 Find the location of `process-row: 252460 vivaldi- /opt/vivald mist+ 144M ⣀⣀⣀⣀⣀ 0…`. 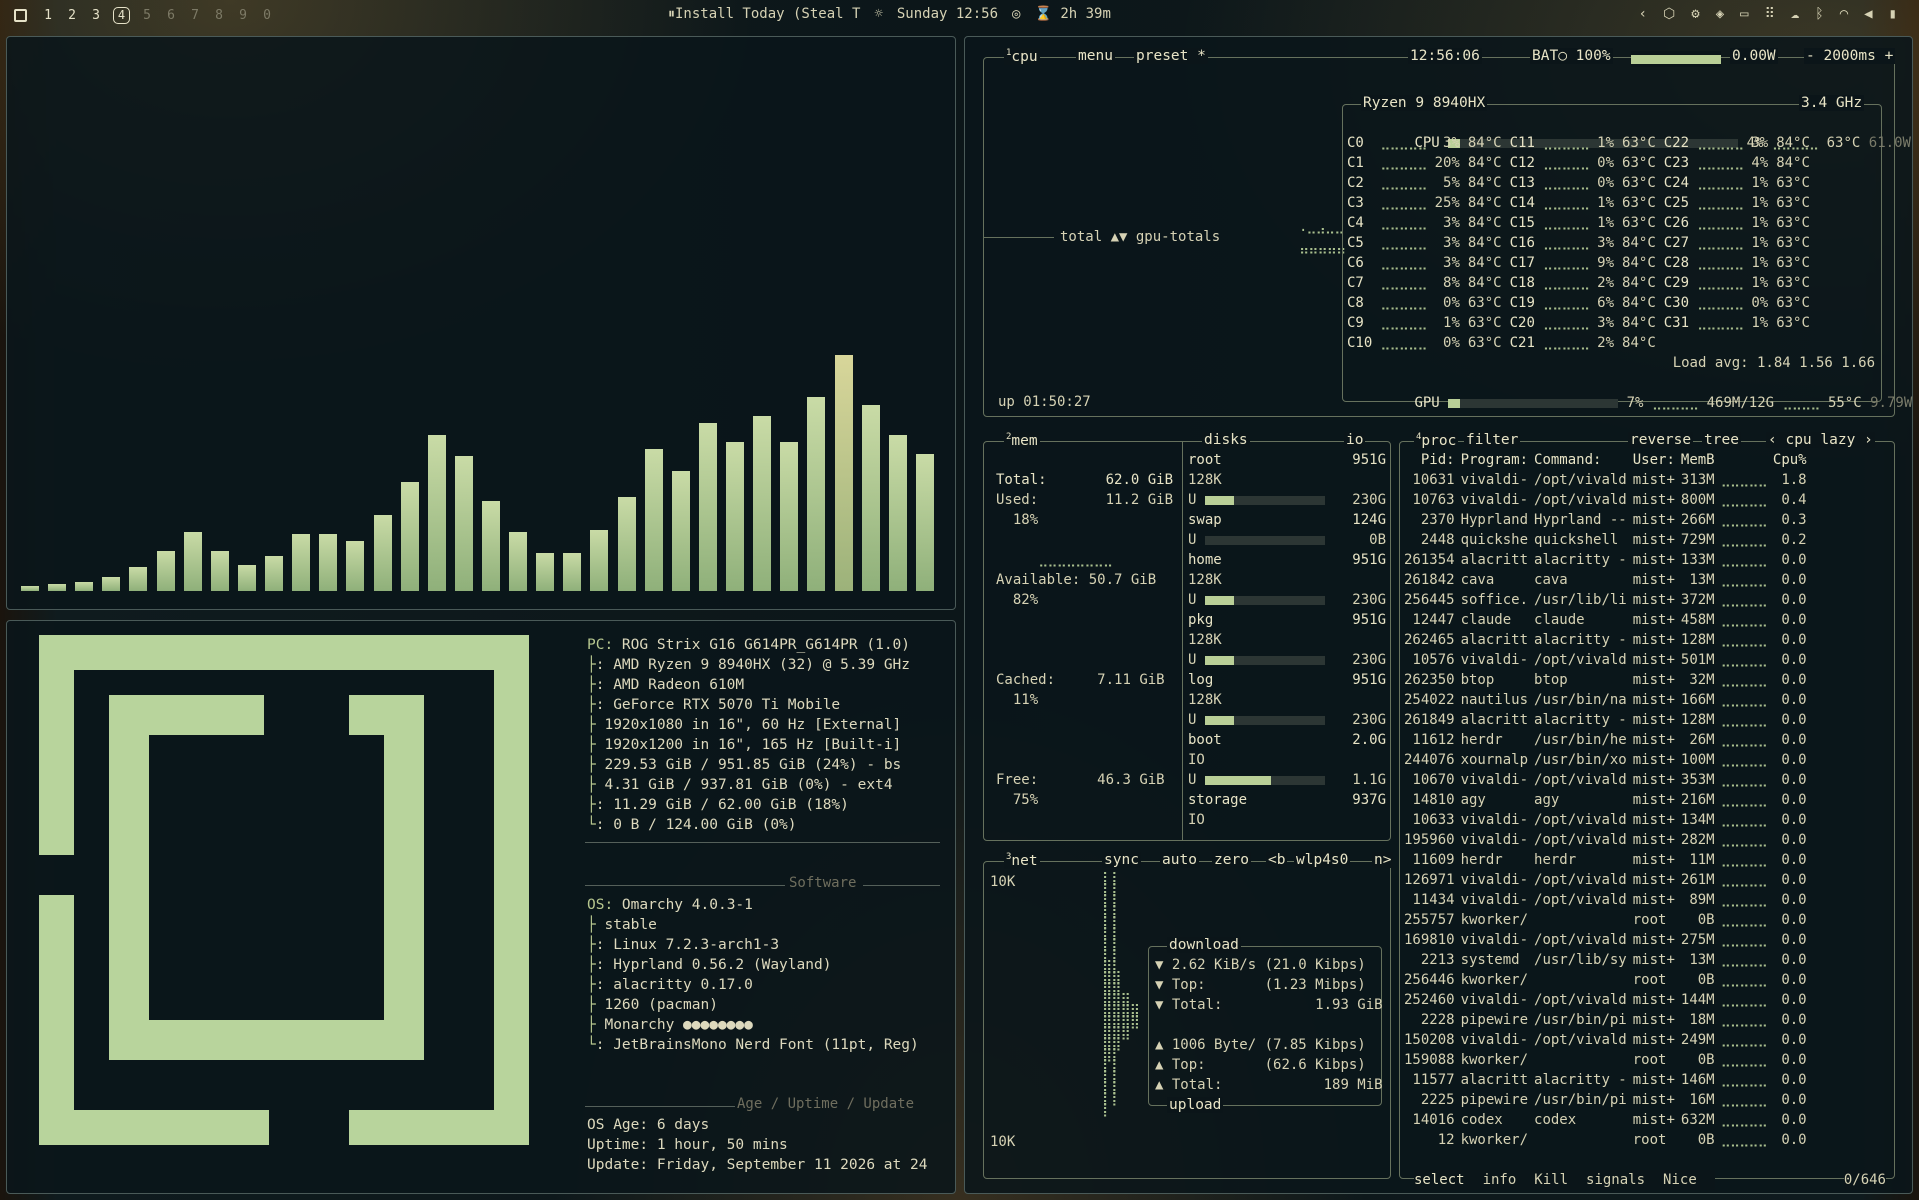

process-row: 252460 vivaldi- /opt/vivald mist+ 144M ⣀⣀⣀⣀⣀ 0… is located at coordinates (1608, 1000).